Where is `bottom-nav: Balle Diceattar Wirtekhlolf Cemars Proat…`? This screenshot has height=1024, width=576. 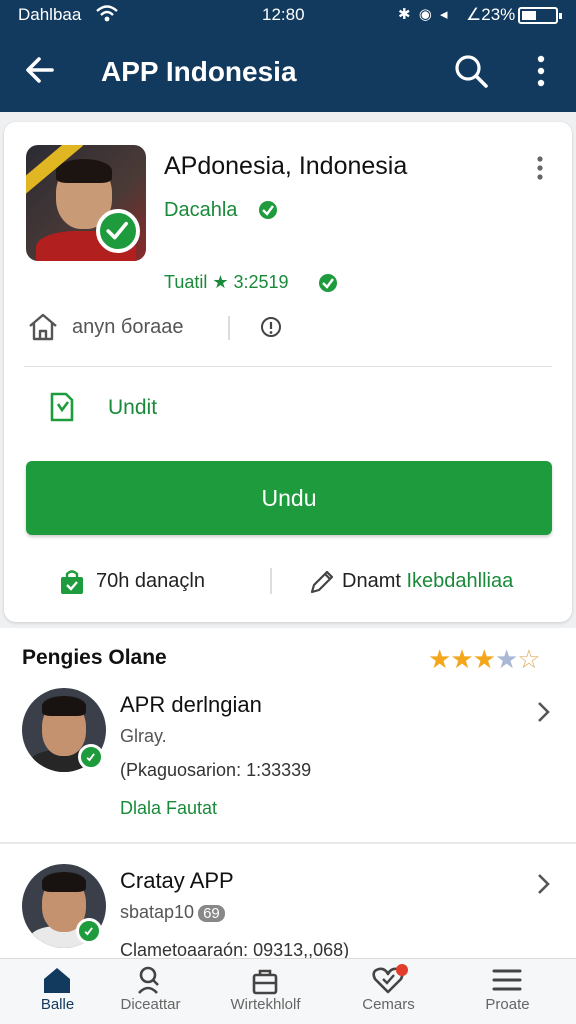
bottom-nav: Balle Diceattar Wirtekhlolf Cemars Proat… is located at coordinates (288, 991).